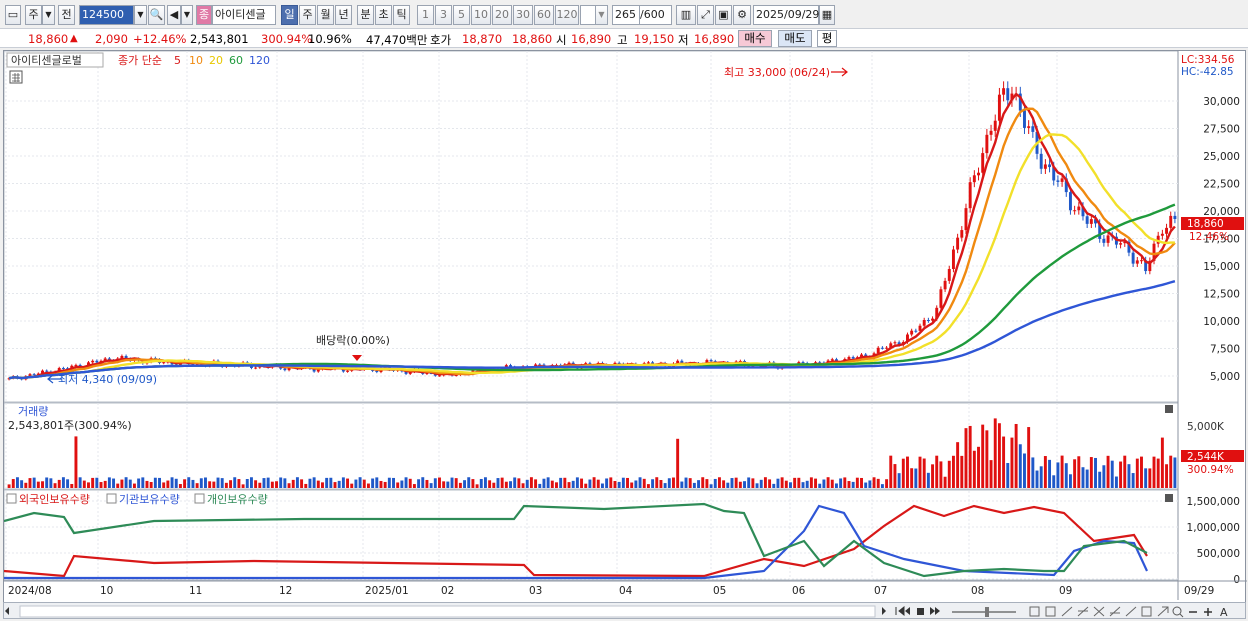 Image resolution: width=1248 pixels, height=621 pixels. Describe the element at coordinates (111, 39) in the screenshot. I see `price-change: 2,090` at that location.